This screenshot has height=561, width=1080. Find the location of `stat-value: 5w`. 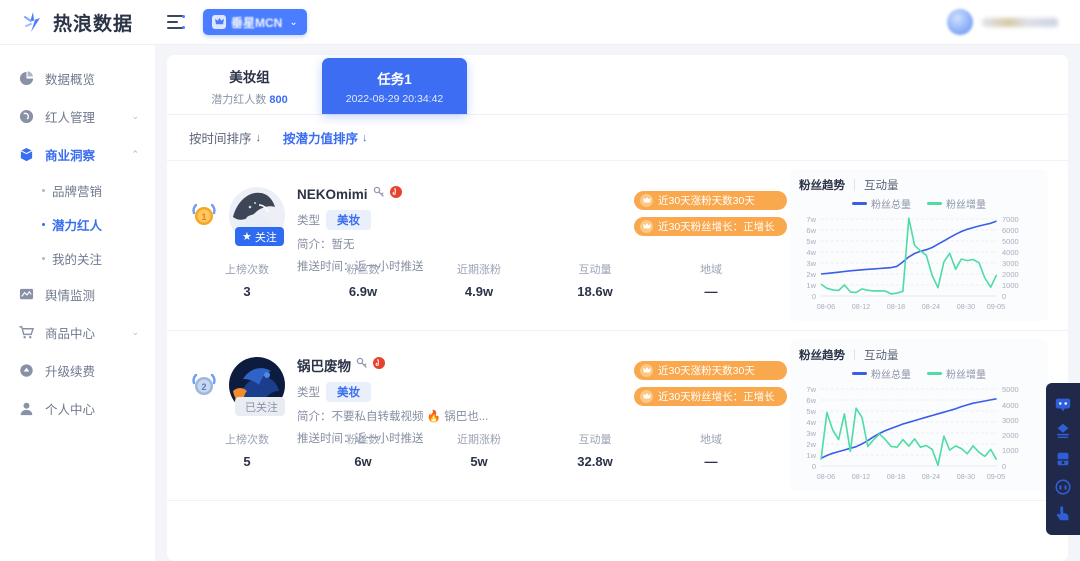

stat-value: 5w is located at coordinates (479, 461).